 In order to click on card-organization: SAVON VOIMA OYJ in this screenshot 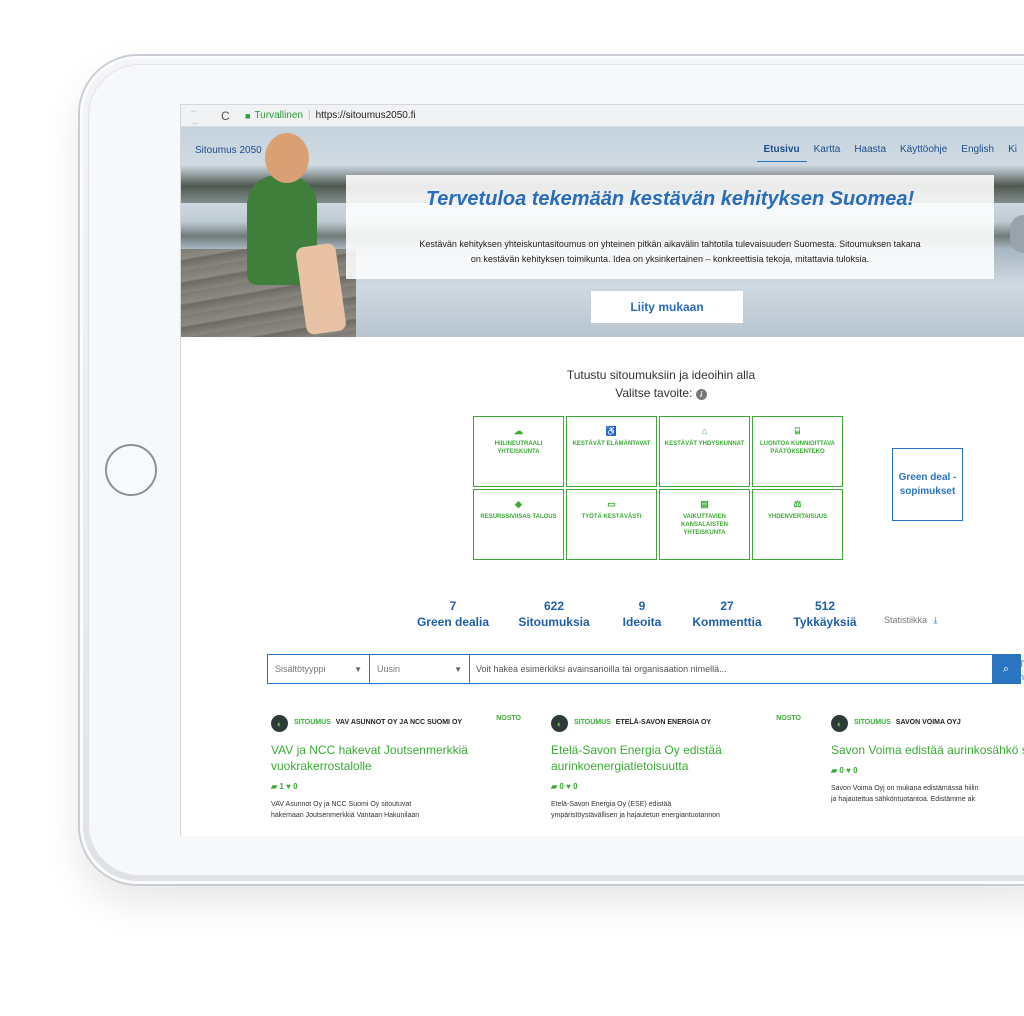, I will do `click(928, 722)`.